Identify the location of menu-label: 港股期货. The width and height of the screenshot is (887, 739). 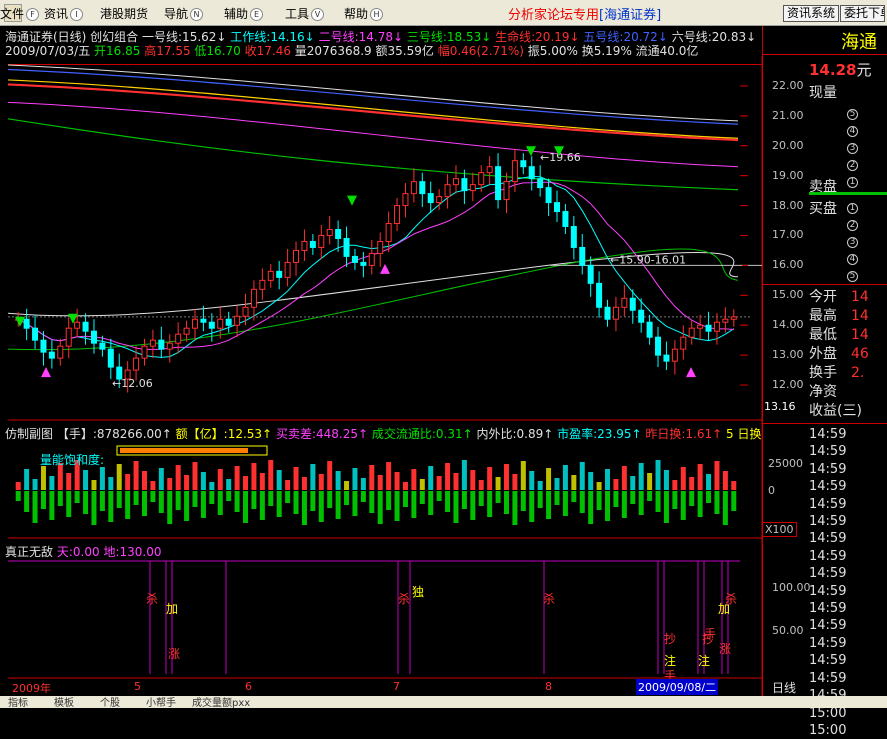
(124, 14).